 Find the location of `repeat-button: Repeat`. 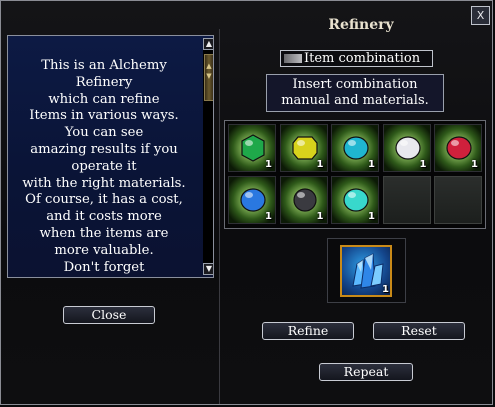

repeat-button: Repeat is located at coordinates (366, 372).